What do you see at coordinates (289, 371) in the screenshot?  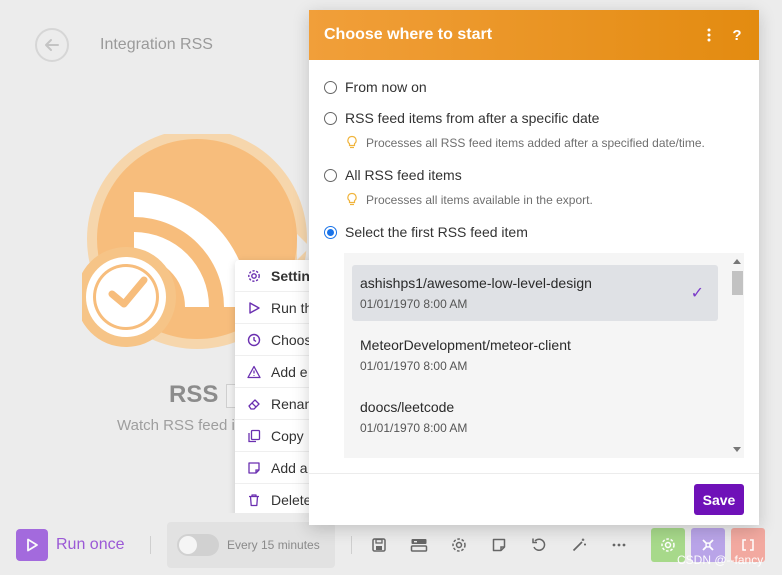 I see `menu-item-label: Add e` at bounding box center [289, 371].